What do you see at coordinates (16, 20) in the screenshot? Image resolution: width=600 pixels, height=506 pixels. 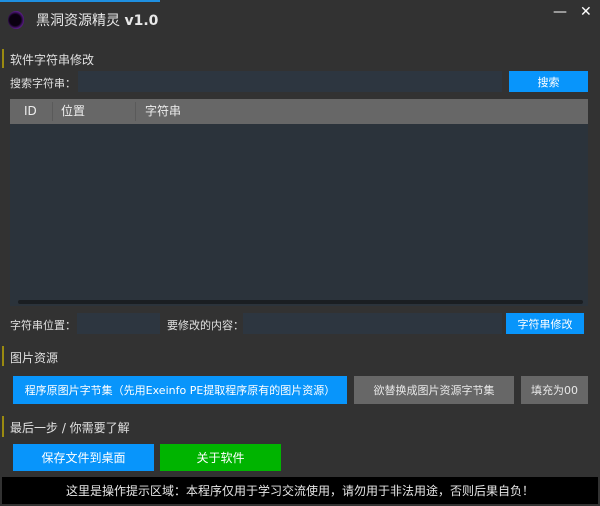 I see `app-logo-icon` at bounding box center [16, 20].